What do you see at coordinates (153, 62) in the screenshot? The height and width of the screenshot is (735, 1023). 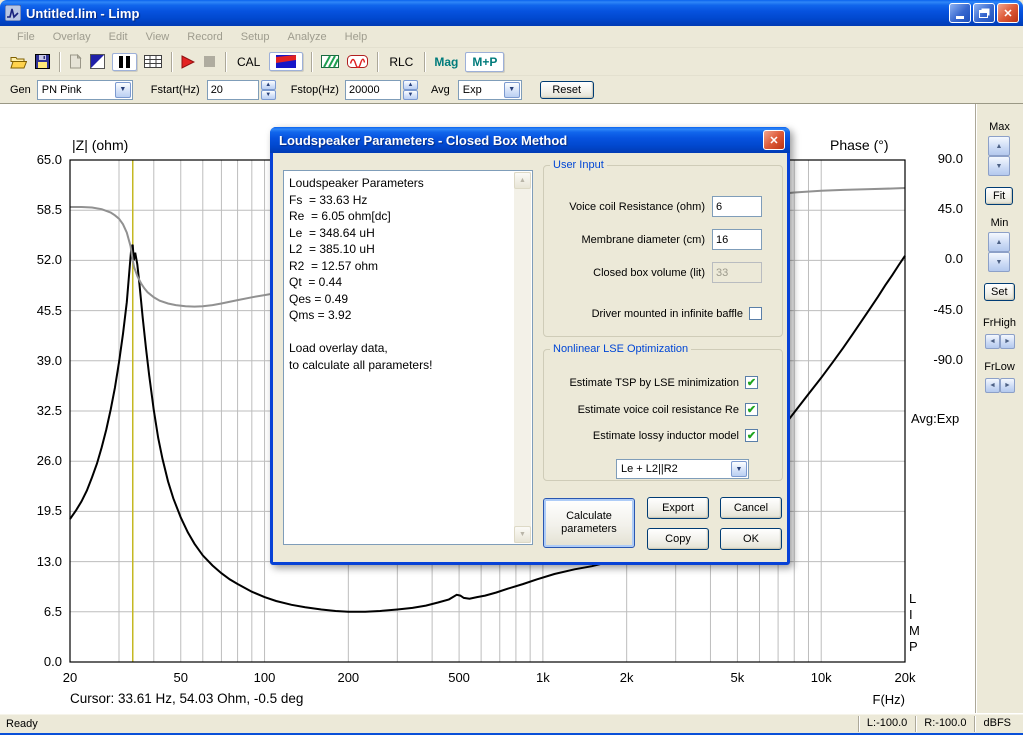 I see `table-view-button` at bounding box center [153, 62].